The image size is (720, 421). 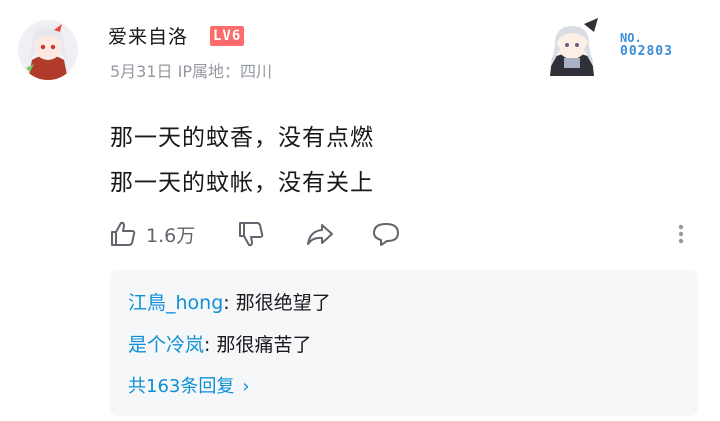 I want to click on like-button: 1.6万, so click(x=151, y=234).